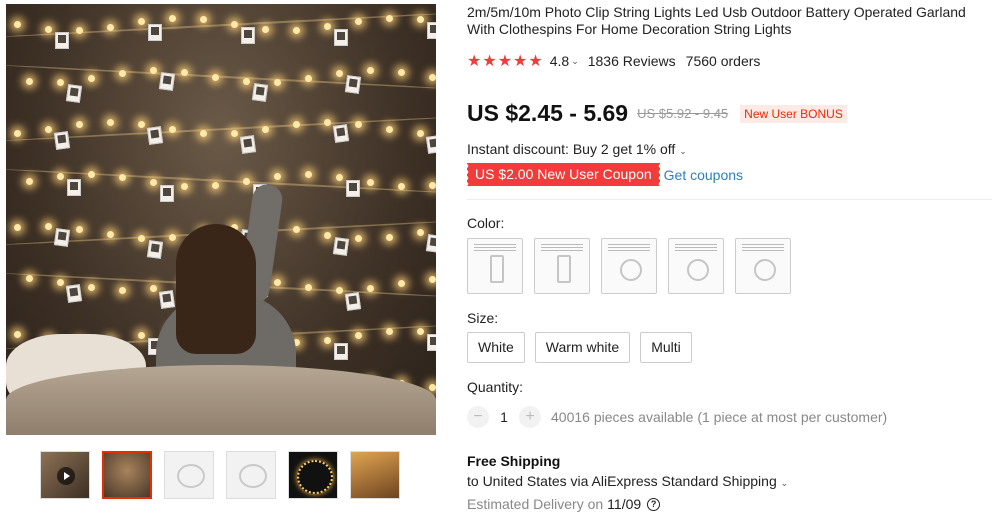 Image resolution: width=1000 pixels, height=517 pixels. What do you see at coordinates (221, 129) in the screenshot?
I see `light-wire` at bounding box center [221, 129].